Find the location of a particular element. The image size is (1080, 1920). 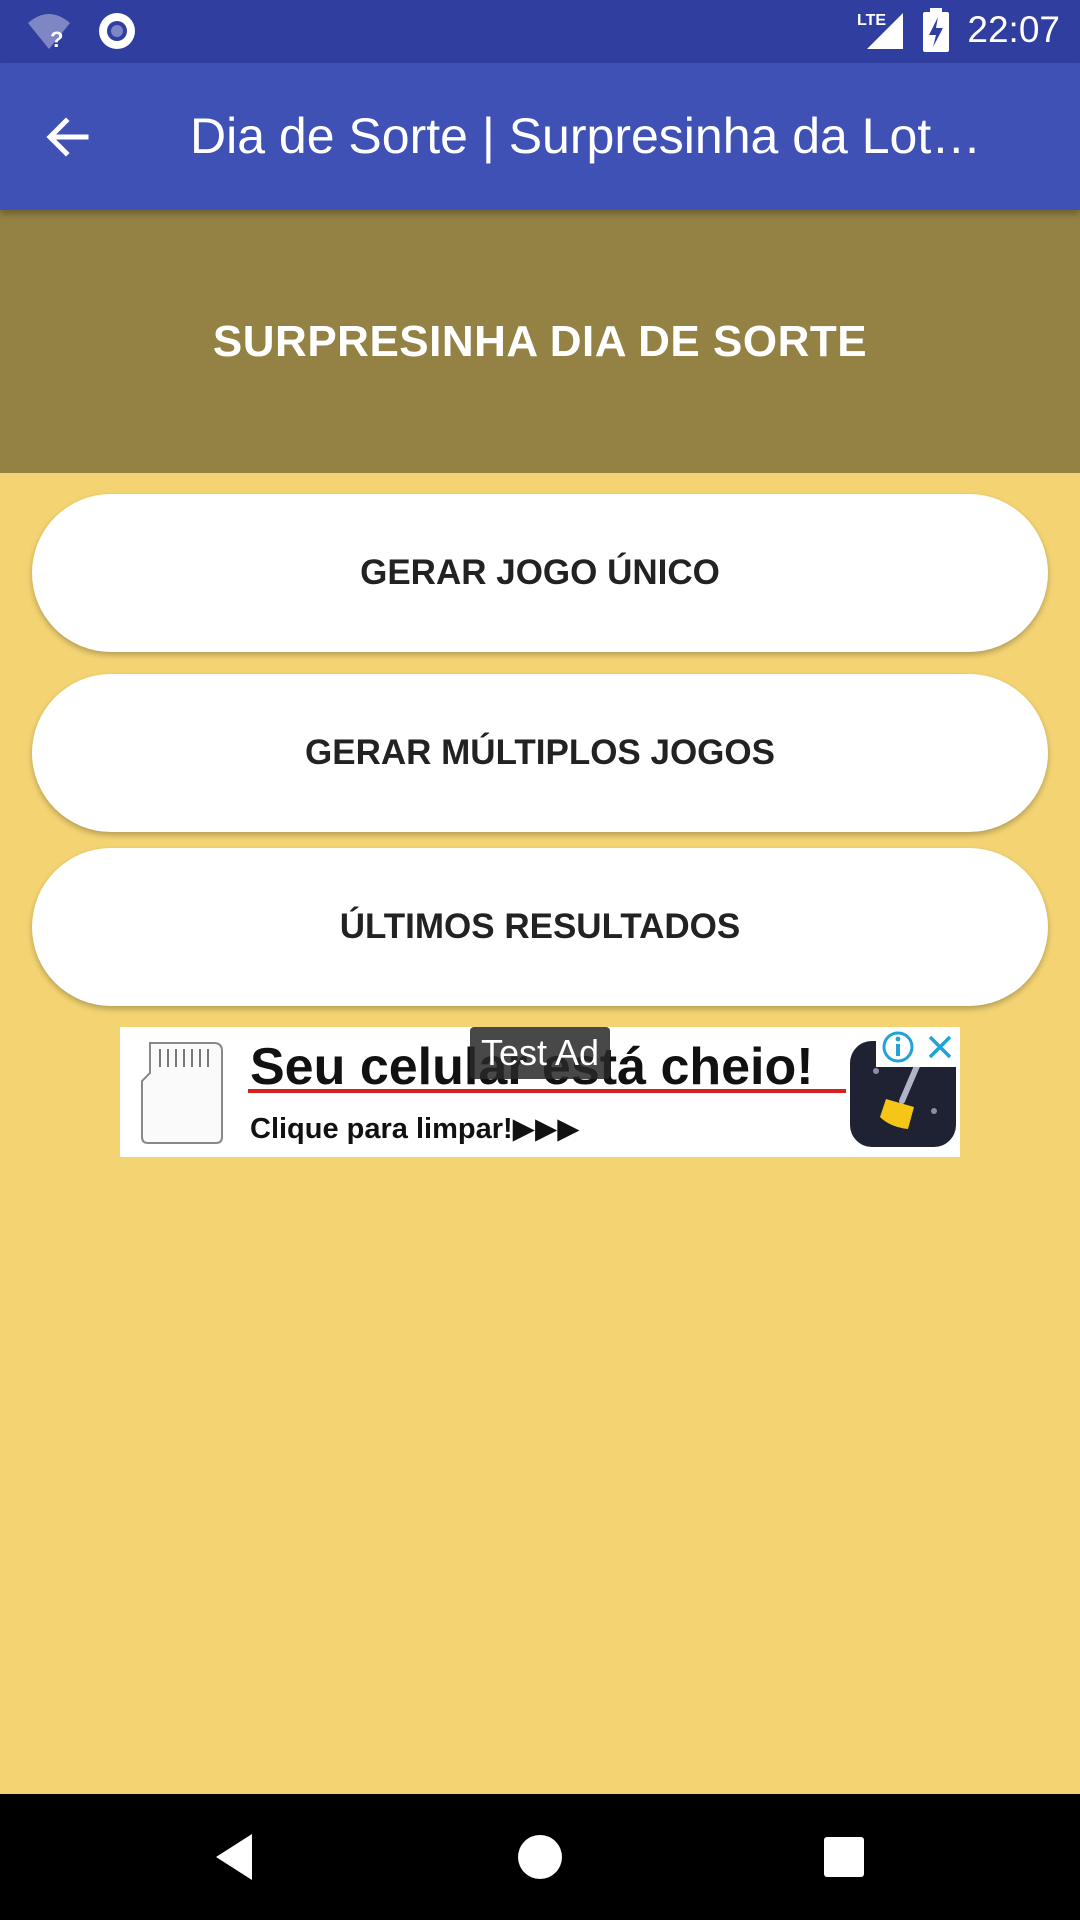

close-icon is located at coordinates (940, 1047).